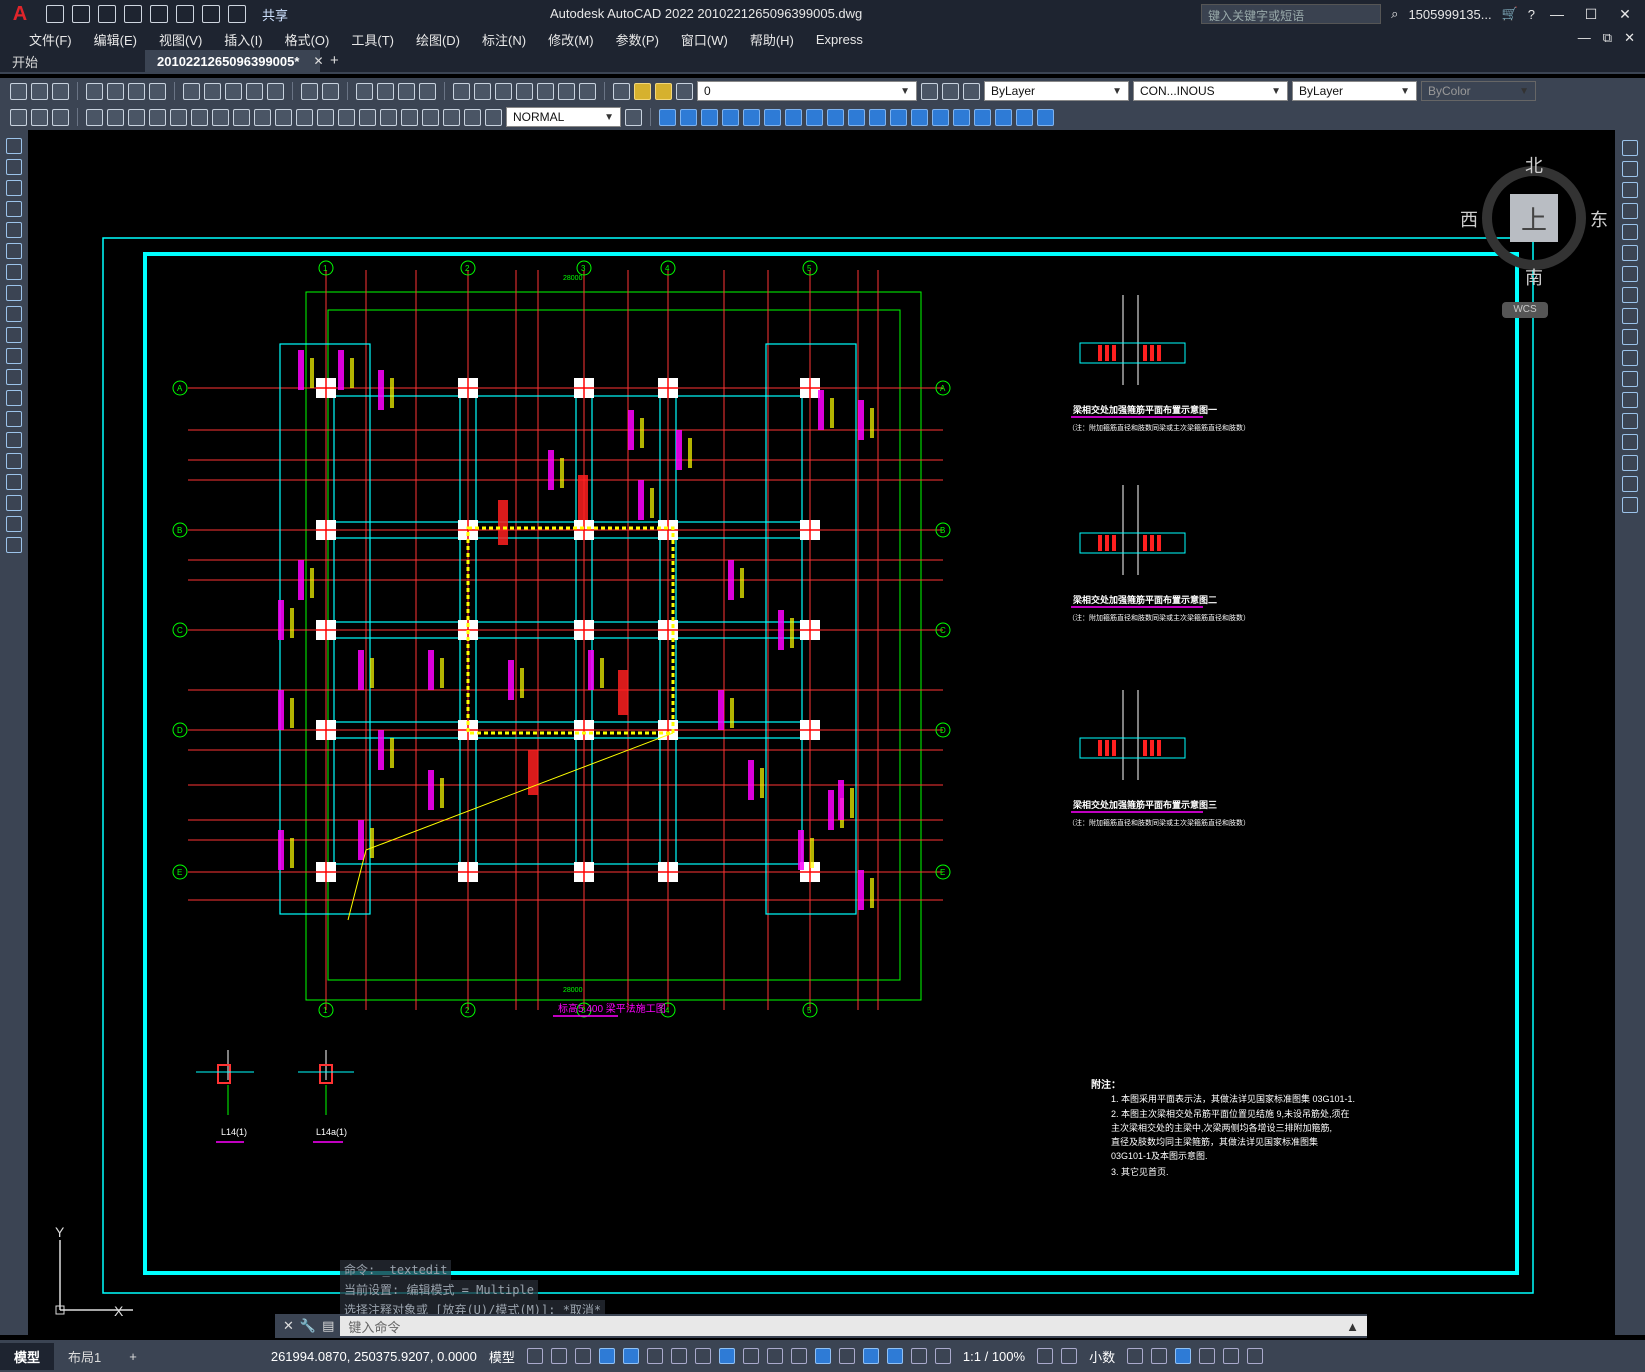 This screenshot has width=1645, height=1372. I want to click on menu-window: 窗口(W), so click(704, 39).